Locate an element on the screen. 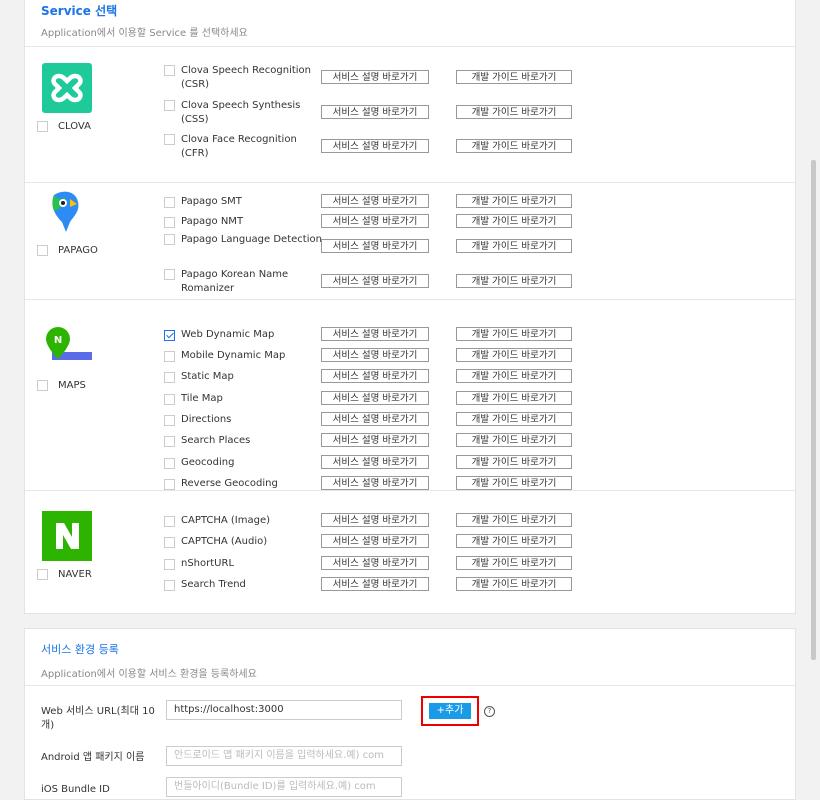 The image size is (820, 800). add-url-button: +추가 is located at coordinates (450, 711).